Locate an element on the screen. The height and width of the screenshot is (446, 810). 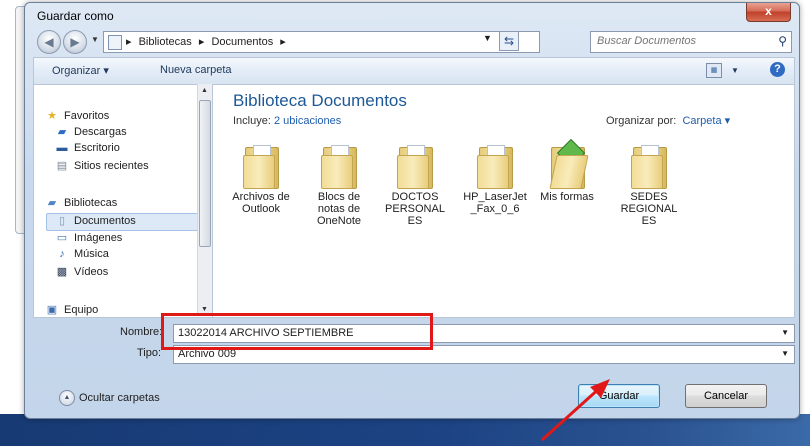
annotation-arrow-shaft is located at coordinates (572, 413).